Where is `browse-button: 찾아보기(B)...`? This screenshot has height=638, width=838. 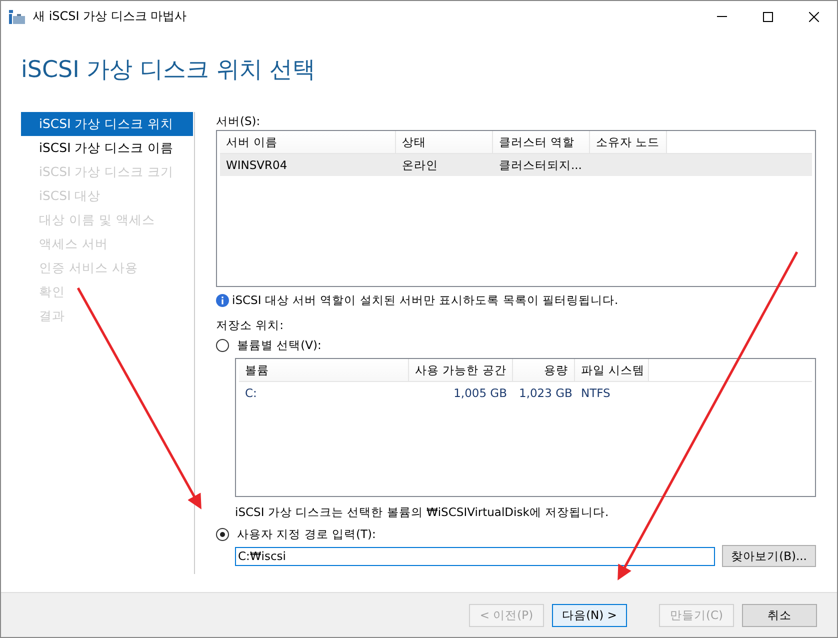 browse-button: 찾아보기(B)... is located at coordinates (769, 556).